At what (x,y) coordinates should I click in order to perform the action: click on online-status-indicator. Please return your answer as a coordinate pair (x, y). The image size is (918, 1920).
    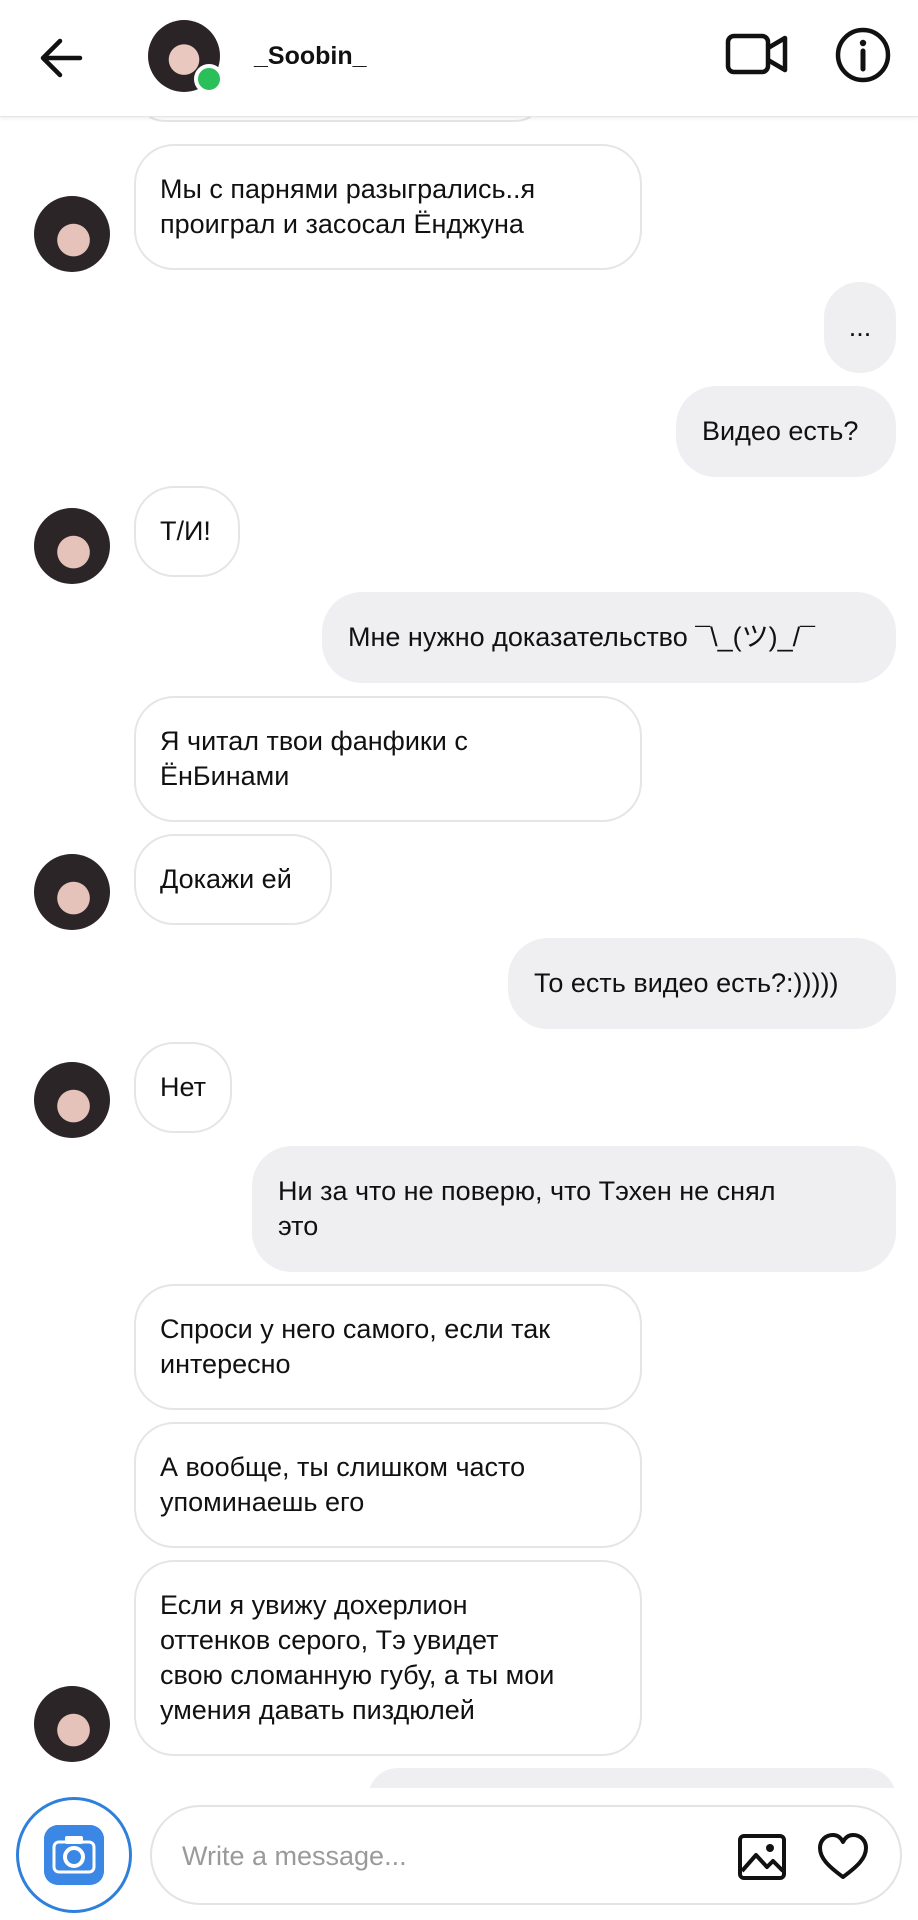
    Looking at the image, I should click on (209, 79).